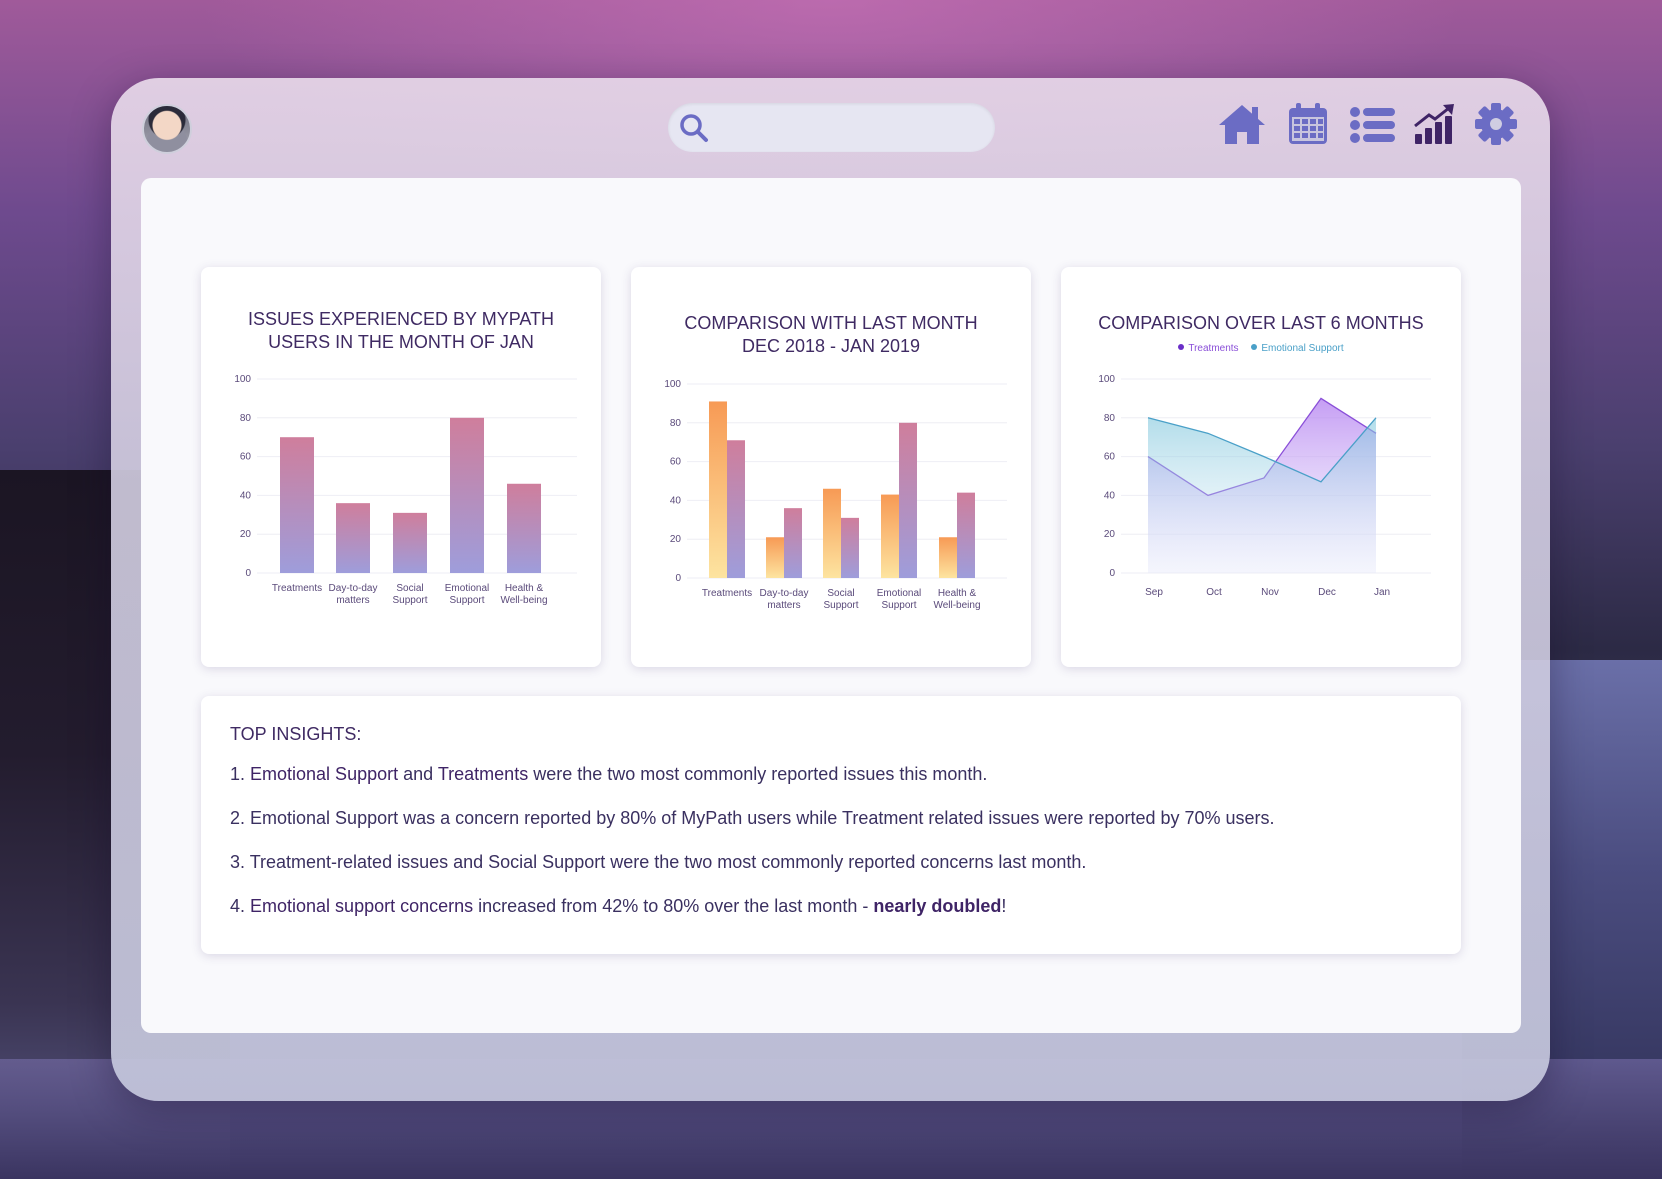  What do you see at coordinates (1270, 592) in the screenshot?
I see `x-tick-label: Nov` at bounding box center [1270, 592].